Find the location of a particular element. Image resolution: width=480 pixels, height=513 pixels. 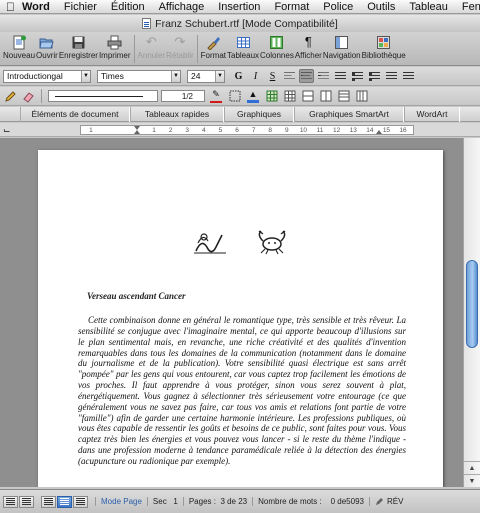

section-label: Sec 1 is located at coordinates (164, 501).